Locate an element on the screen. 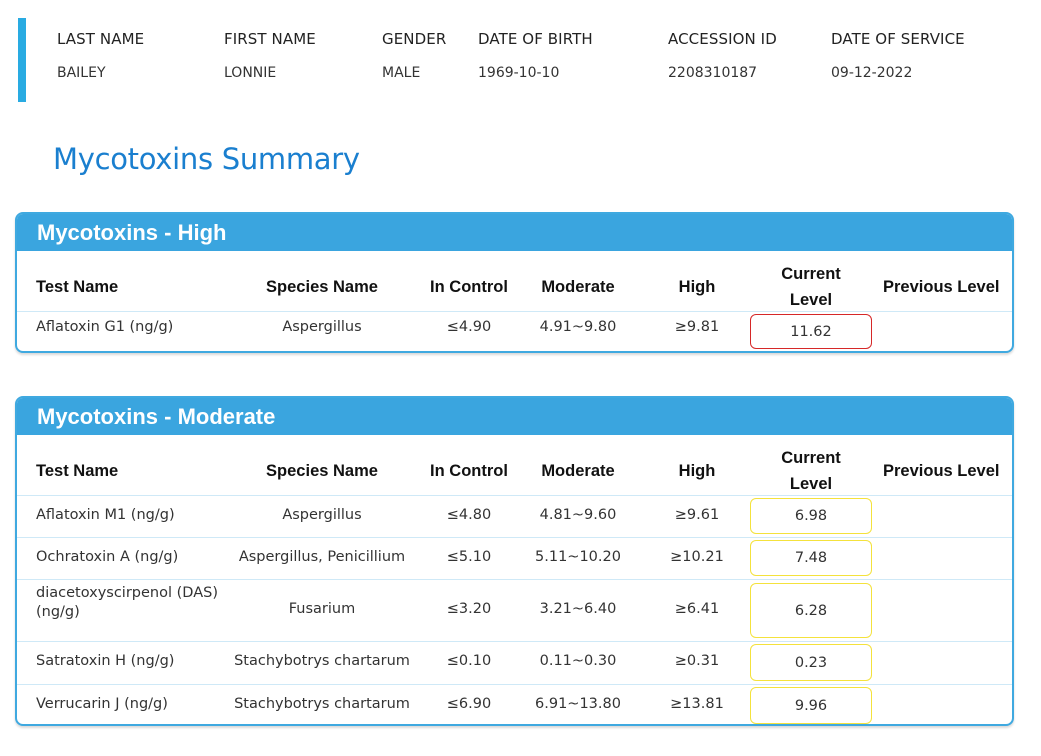 This screenshot has width=1041, height=756. species-cell: Aspergillus, Penicillium is located at coordinates (322, 557).